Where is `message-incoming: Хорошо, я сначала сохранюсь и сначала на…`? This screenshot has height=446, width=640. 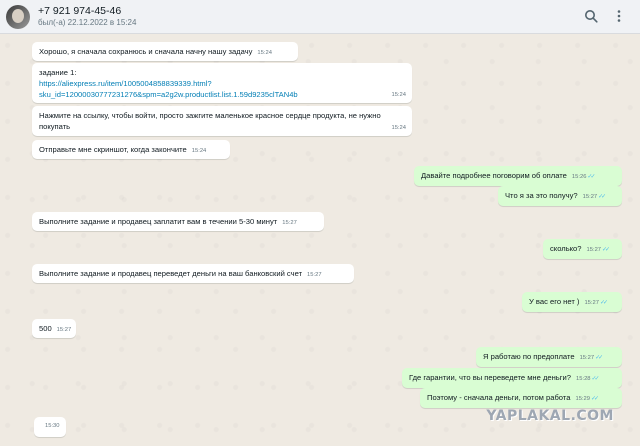
message-incoming: Хорошо, я сначала сохранюсь и сначала на… is located at coordinates (165, 52).